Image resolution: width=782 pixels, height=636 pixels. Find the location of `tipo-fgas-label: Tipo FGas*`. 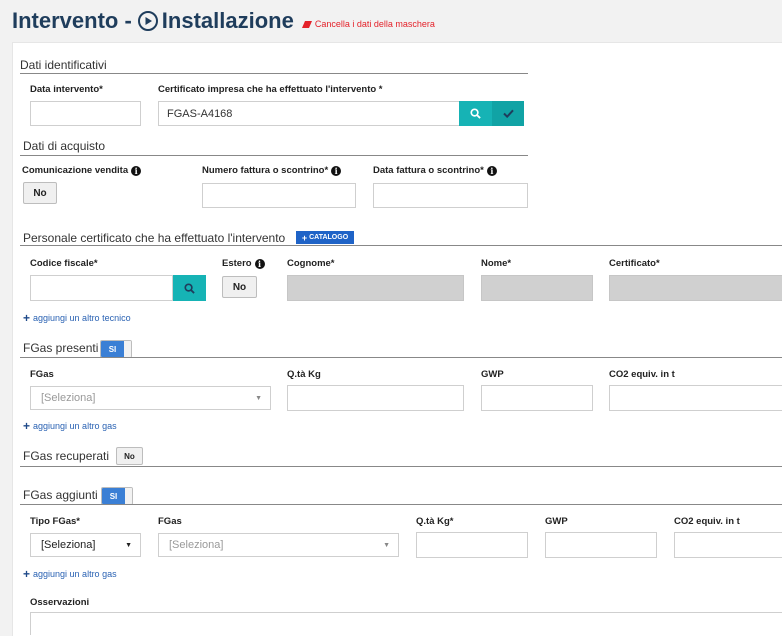

tipo-fgas-label: Tipo FGas* is located at coordinates (55, 521).